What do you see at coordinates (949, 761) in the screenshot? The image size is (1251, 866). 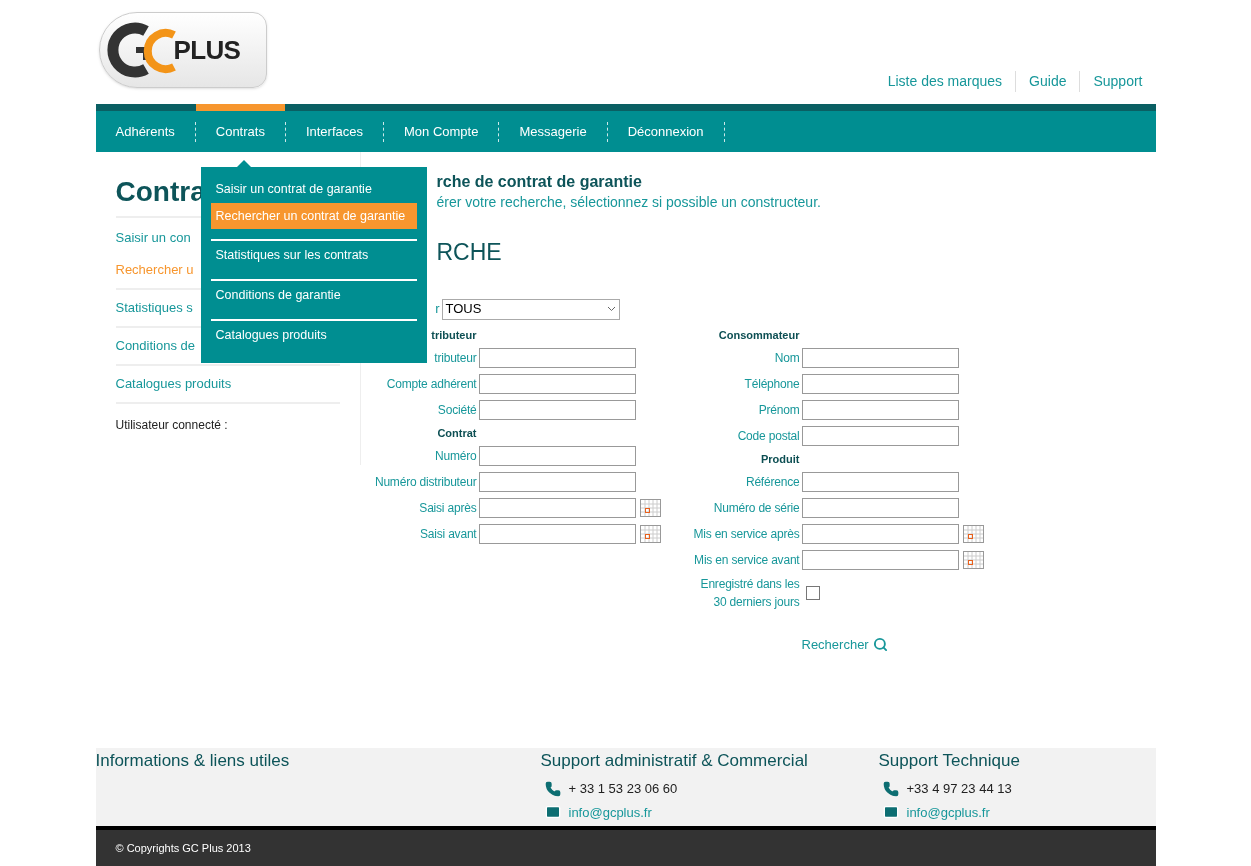 I see `footer-heading: Support Technique` at bounding box center [949, 761].